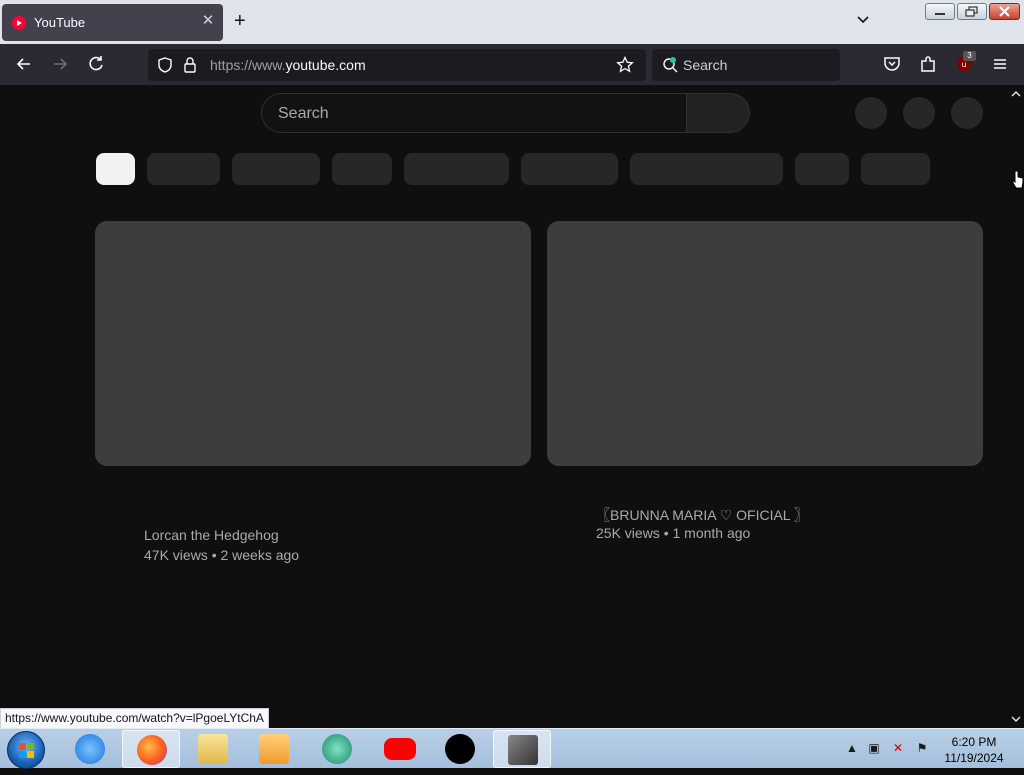 The image size is (1024, 775). I want to click on clock-date: 11/19/2024, so click(974, 758).